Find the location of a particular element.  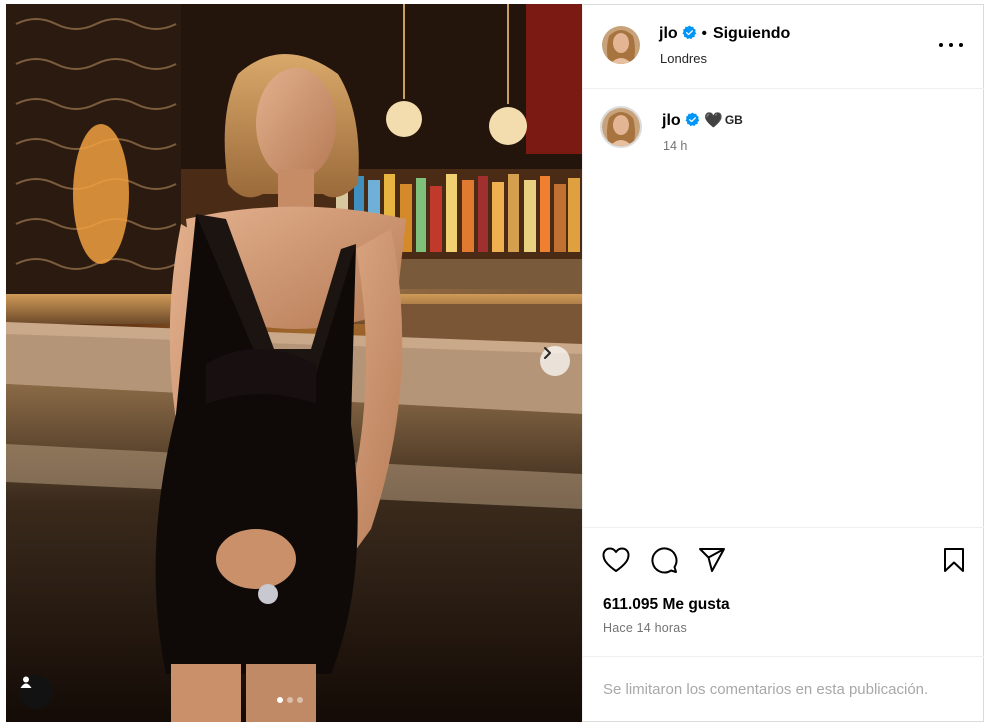

likes-count: 611.095 Me gusta is located at coordinates (666, 605).